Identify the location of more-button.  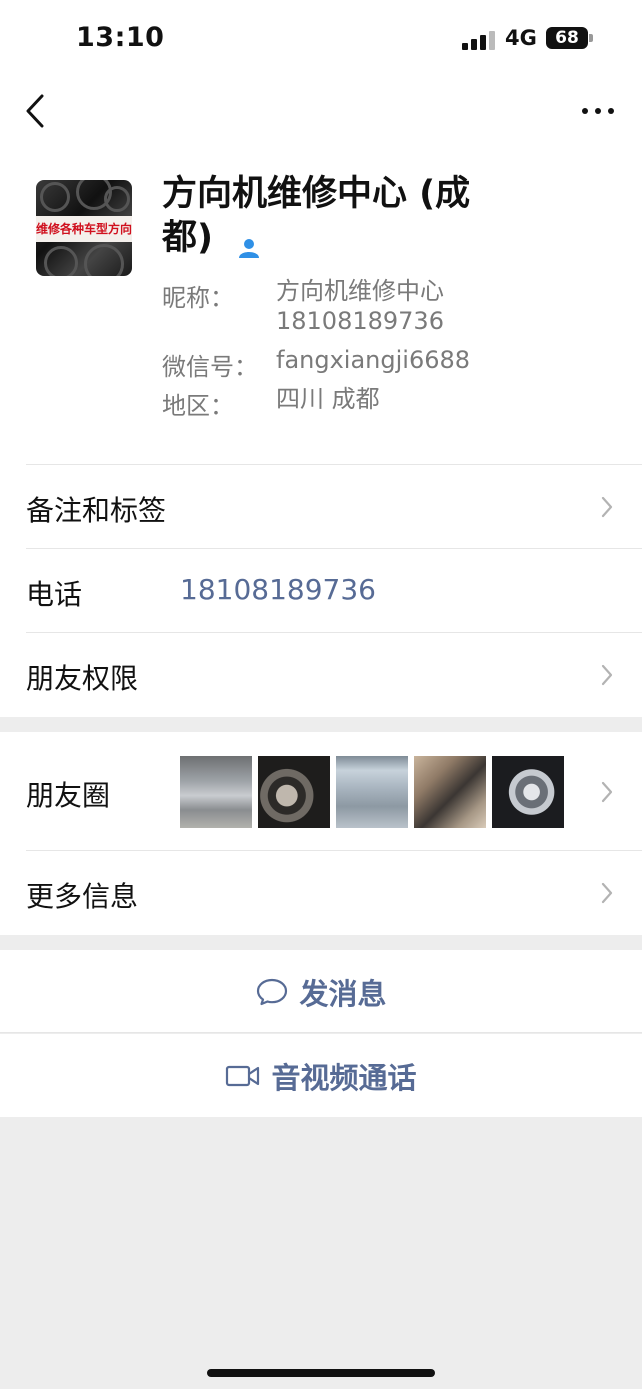
(598, 111).